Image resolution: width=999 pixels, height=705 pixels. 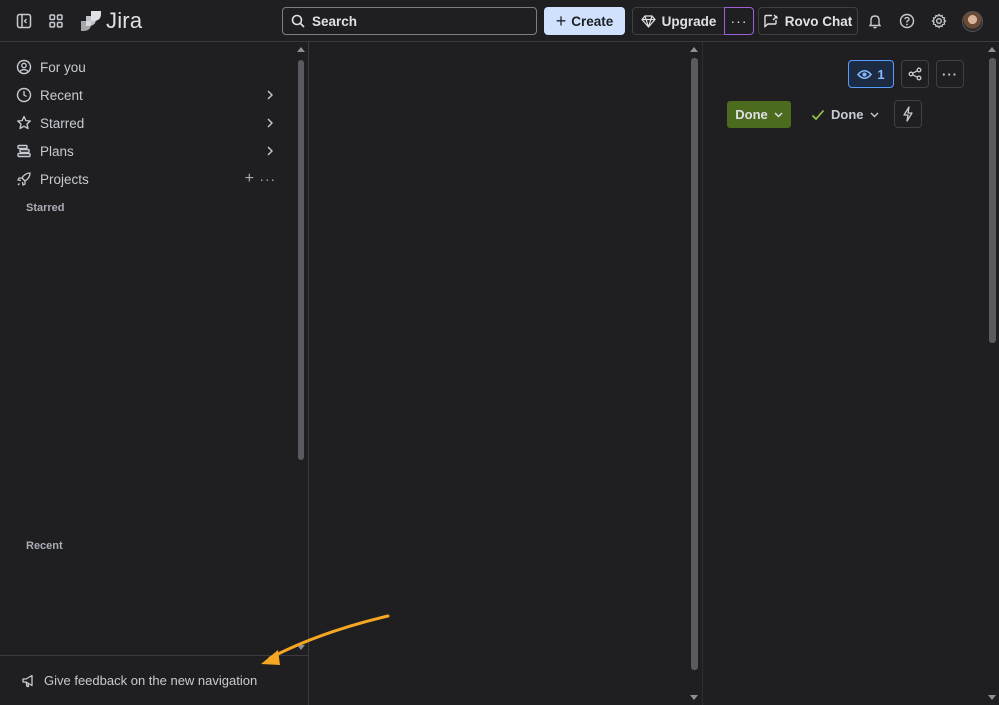 I want to click on plus-icon: +, so click(x=561, y=21).